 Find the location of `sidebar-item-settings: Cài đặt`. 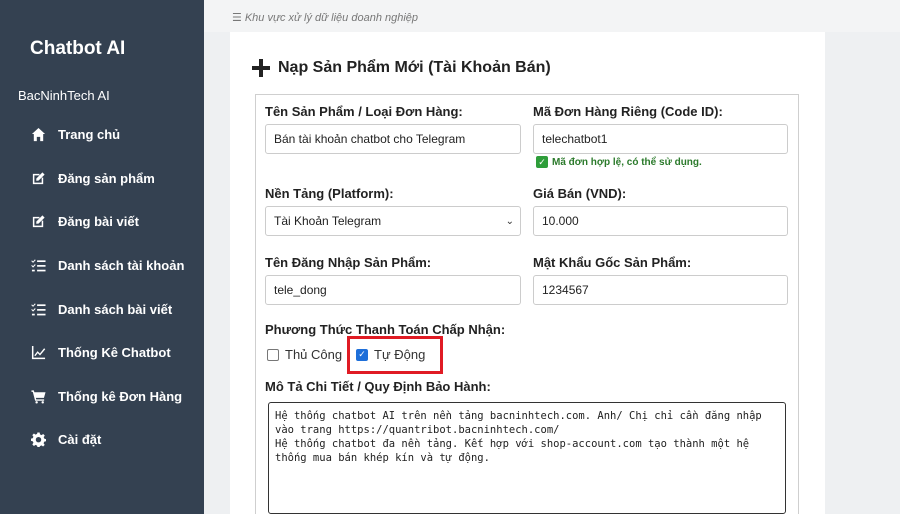

sidebar-item-settings: Cài đặt is located at coordinates (65, 439).